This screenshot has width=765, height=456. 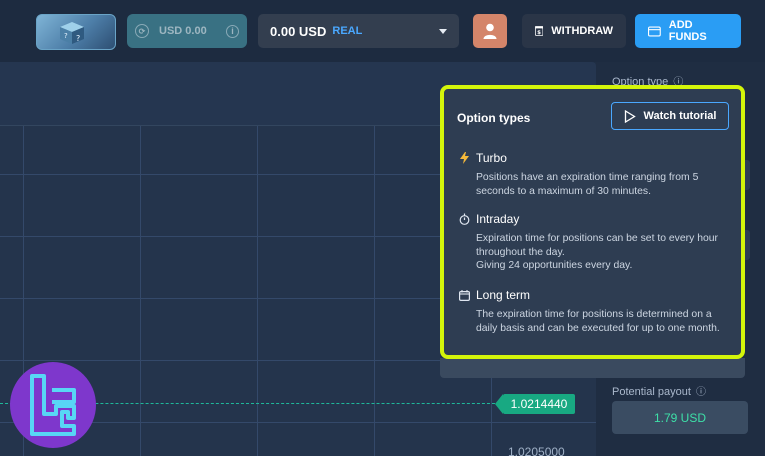 What do you see at coordinates (554, 265) in the screenshot?
I see `option-description-extra: Giving 24 opportunities every day.` at bounding box center [554, 265].